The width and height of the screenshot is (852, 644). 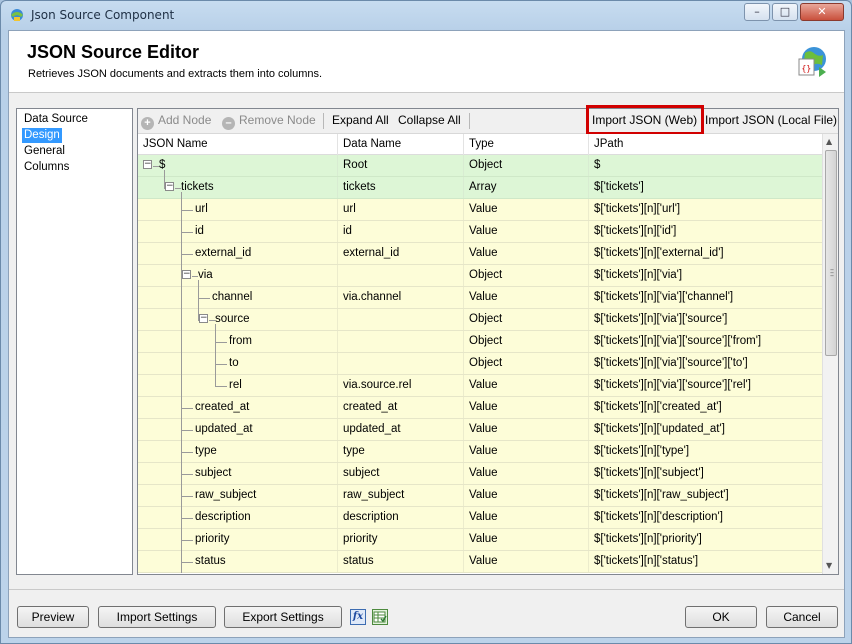 I want to click on nav-item-columns: Columns, so click(x=46, y=167).